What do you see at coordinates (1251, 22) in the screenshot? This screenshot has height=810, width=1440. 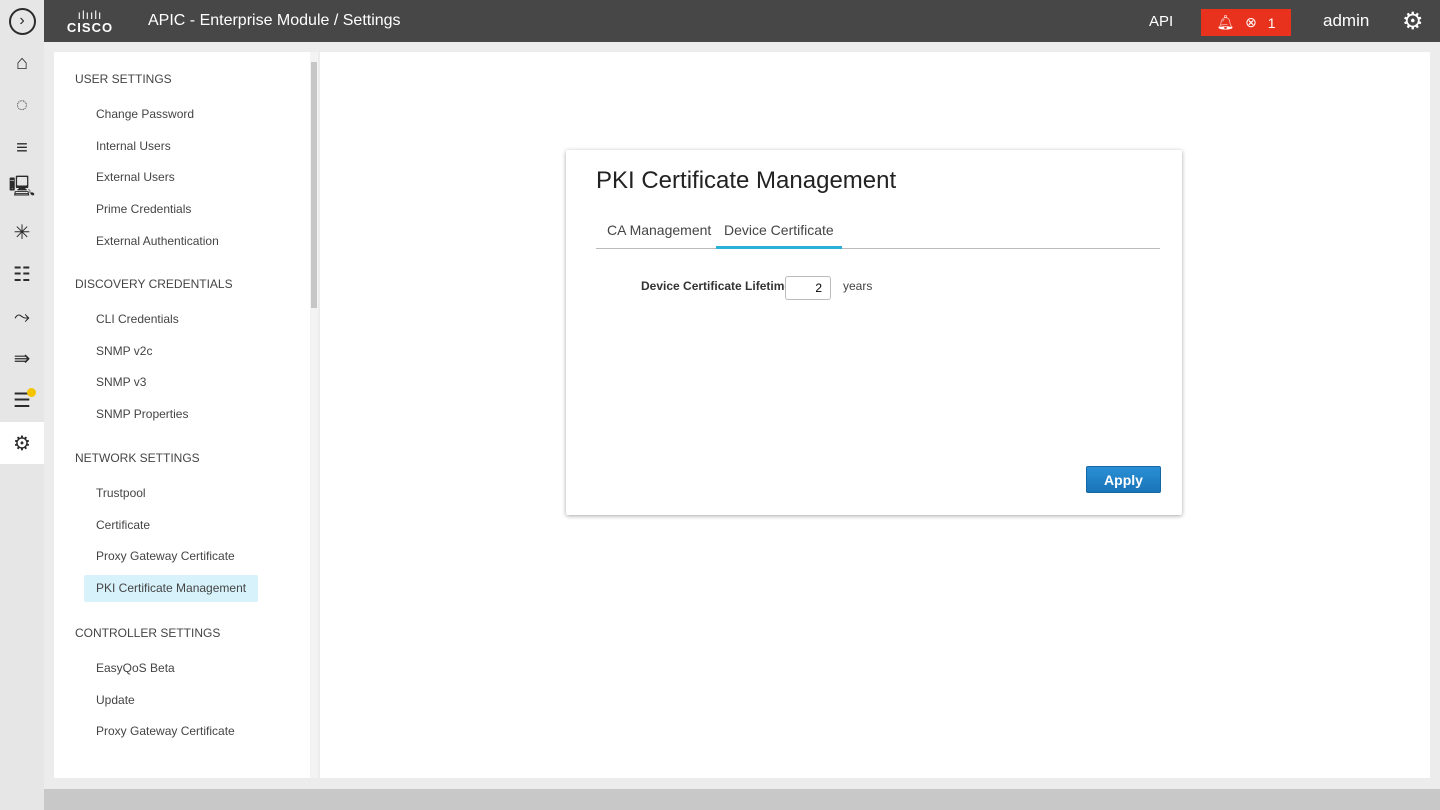 I see `error-icon: ⊗` at bounding box center [1251, 22].